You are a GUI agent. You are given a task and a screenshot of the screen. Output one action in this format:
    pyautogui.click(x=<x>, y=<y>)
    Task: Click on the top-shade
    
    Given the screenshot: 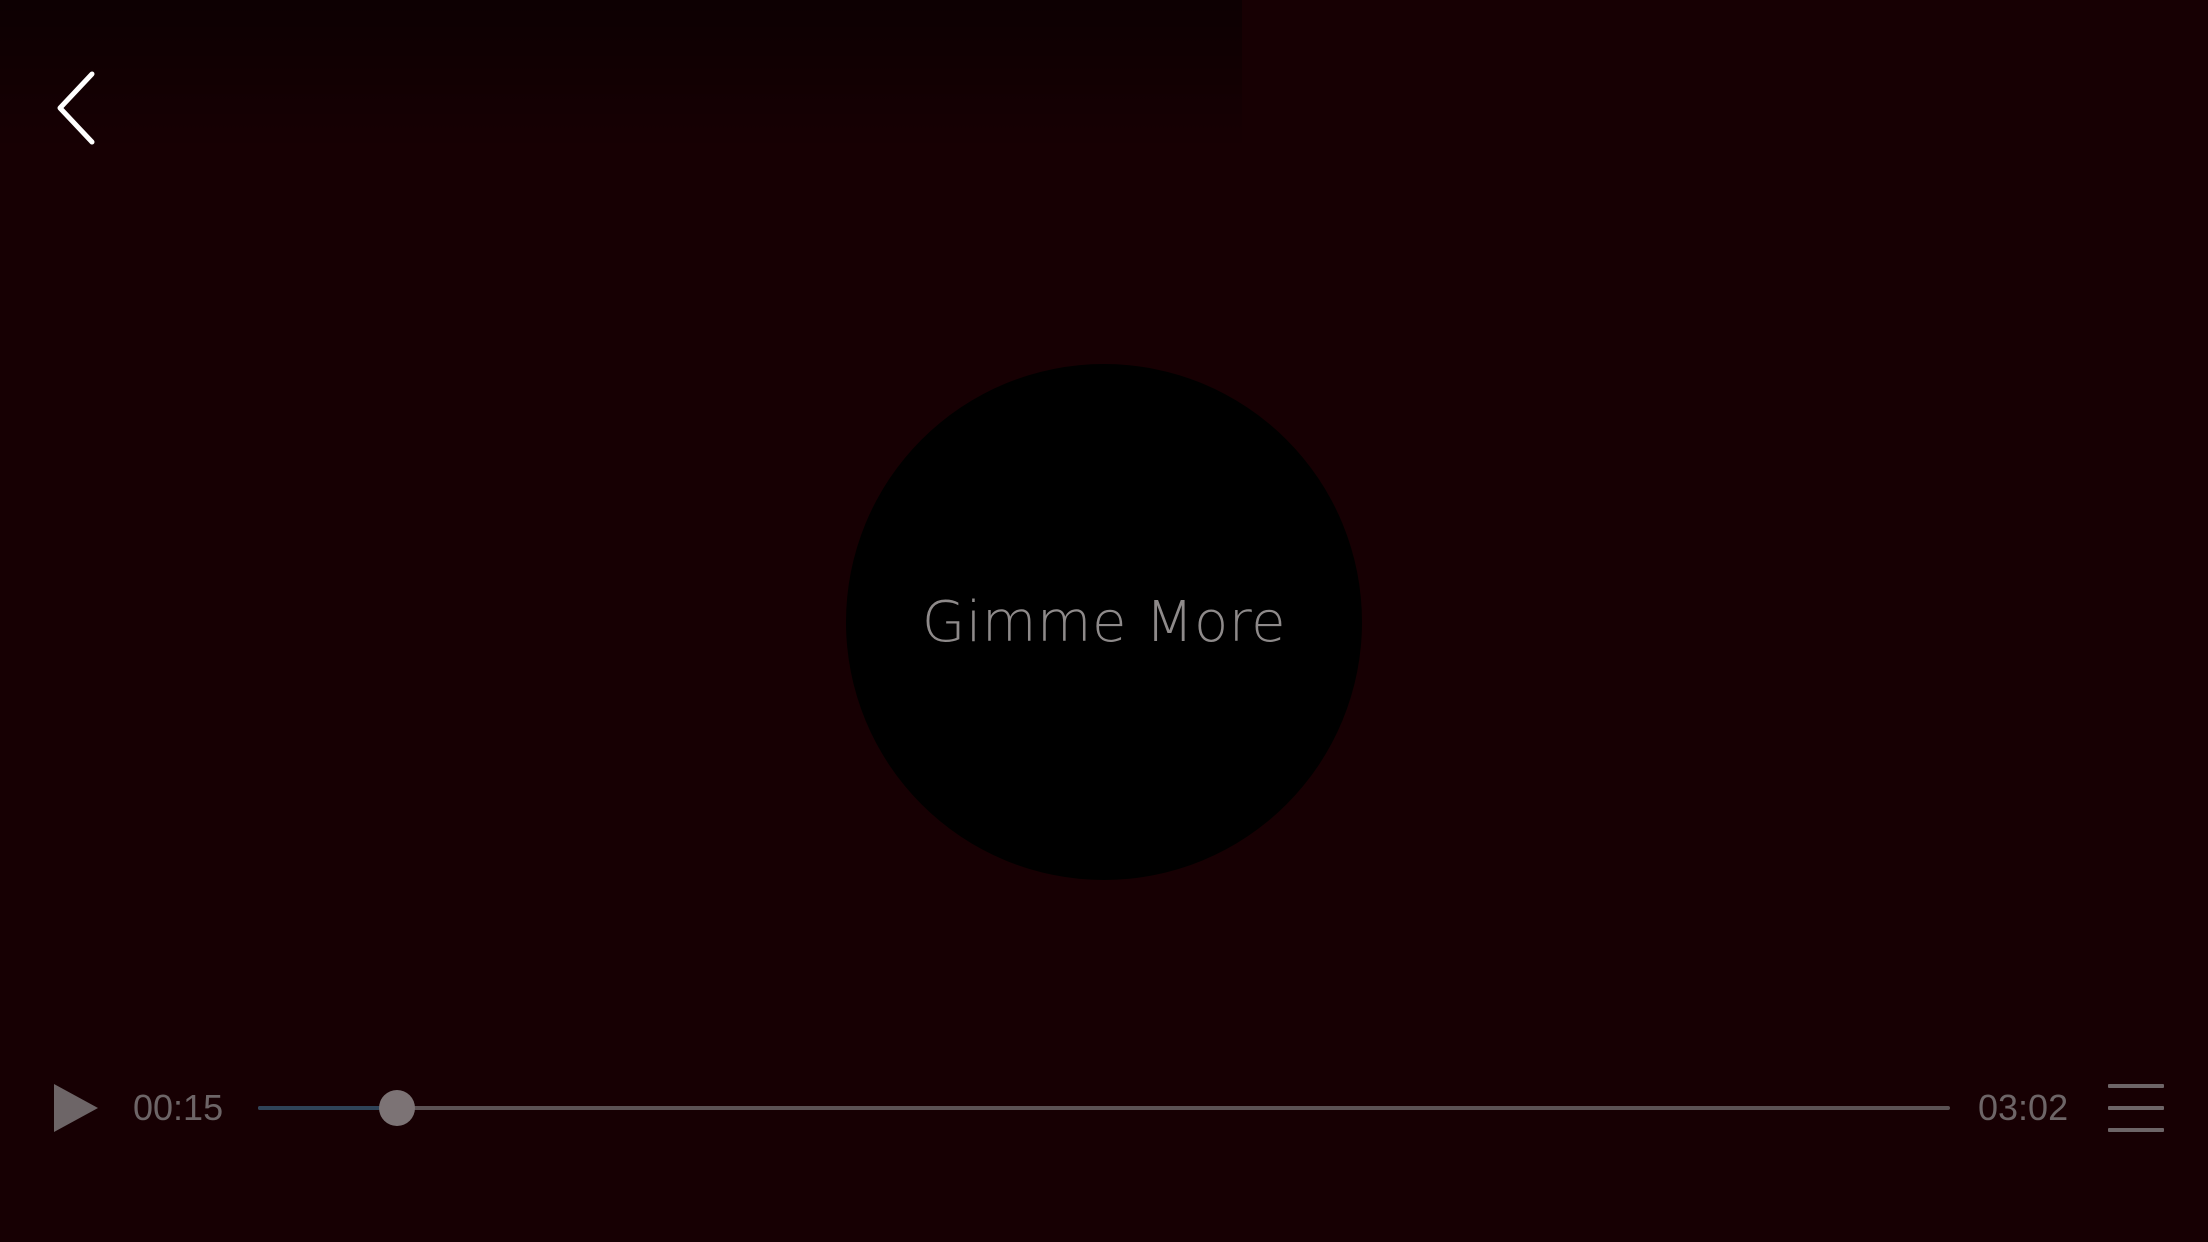 What is the action you would take?
    pyautogui.click(x=621, y=75)
    